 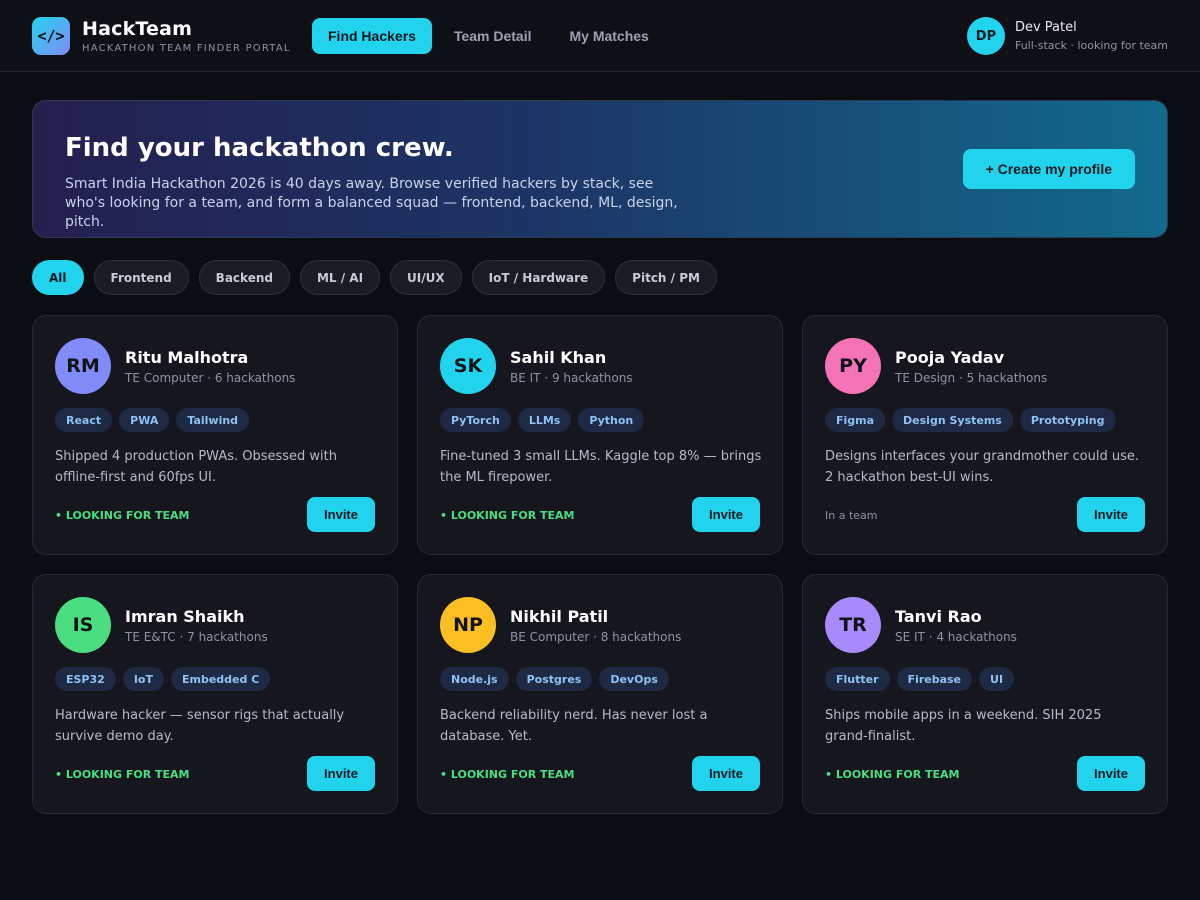 I want to click on skill-tags: ESP32 IoT Embedded C, so click(x=215, y=679).